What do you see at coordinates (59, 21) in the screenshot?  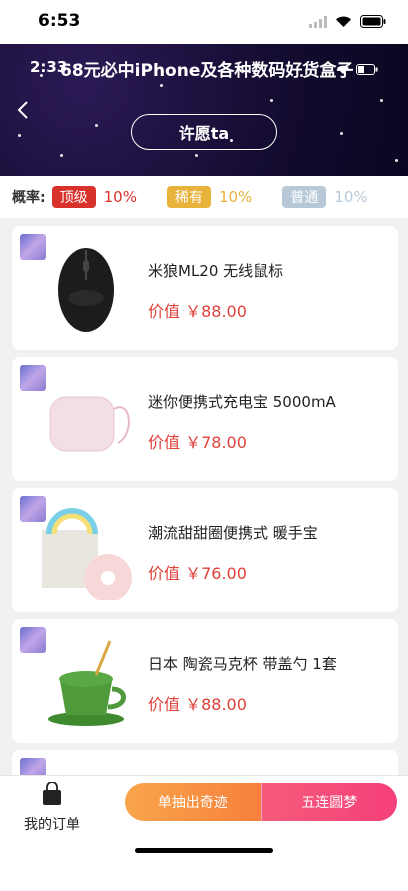 I see `status-time: 6:53` at bounding box center [59, 21].